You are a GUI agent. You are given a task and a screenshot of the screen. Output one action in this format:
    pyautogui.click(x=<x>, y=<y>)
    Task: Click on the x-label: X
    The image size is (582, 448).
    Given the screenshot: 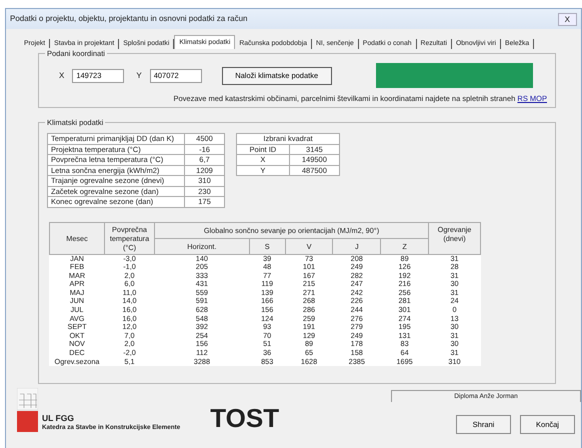 What is the action you would take?
    pyautogui.click(x=61, y=76)
    